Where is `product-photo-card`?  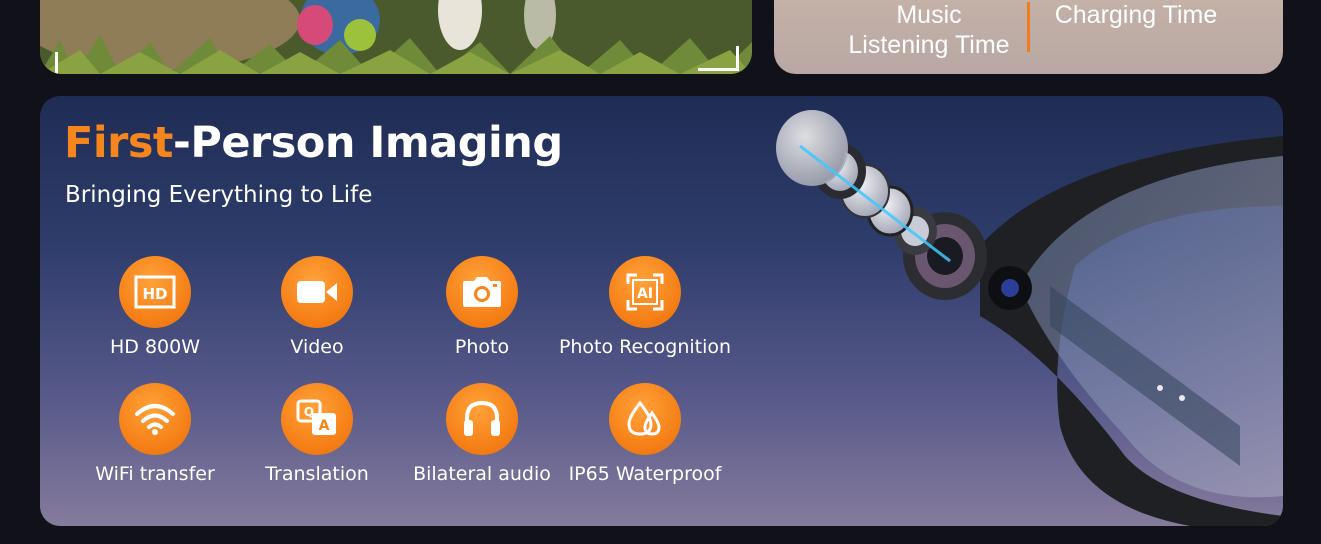 product-photo-card is located at coordinates (396, 37).